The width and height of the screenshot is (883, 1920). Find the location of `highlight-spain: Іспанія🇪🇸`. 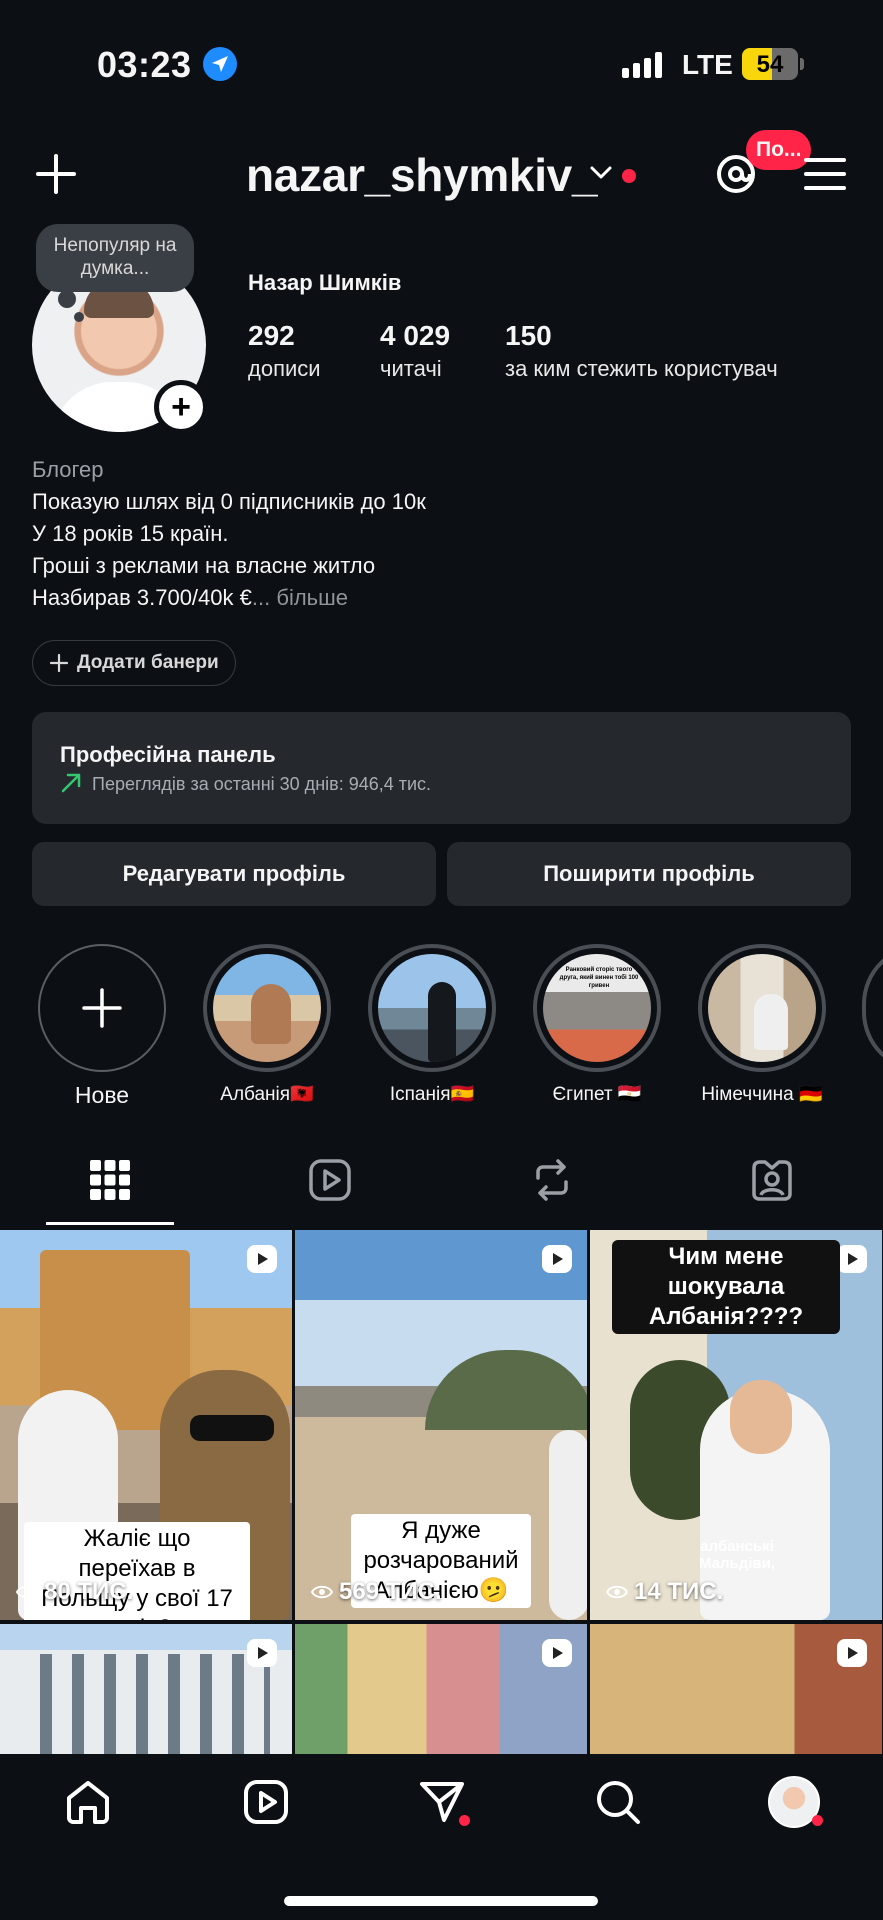

highlight-spain: Іспанія🇪🇸 is located at coordinates (432, 1025).